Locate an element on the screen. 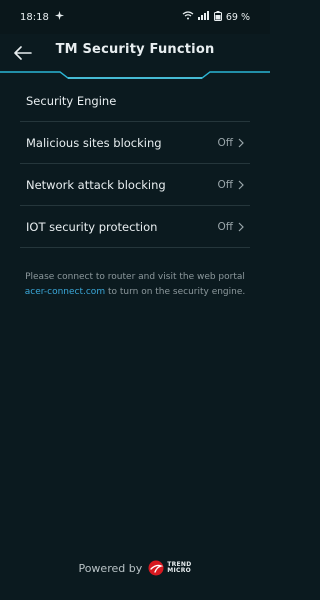 Image resolution: width=320 pixels, height=600 pixels. setting-label: Security Engine is located at coordinates (71, 100).